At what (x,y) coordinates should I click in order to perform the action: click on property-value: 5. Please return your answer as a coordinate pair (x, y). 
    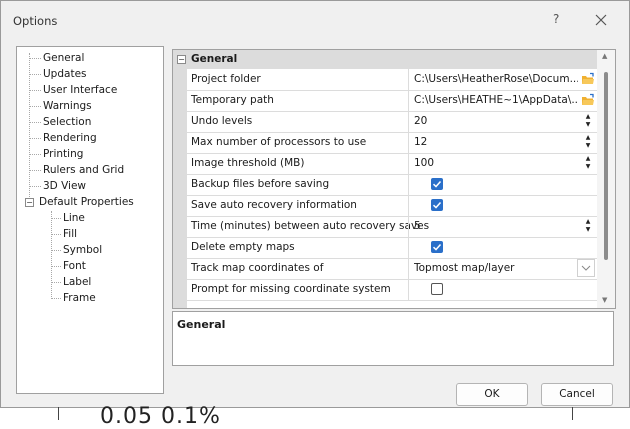
    Looking at the image, I should click on (489, 226).